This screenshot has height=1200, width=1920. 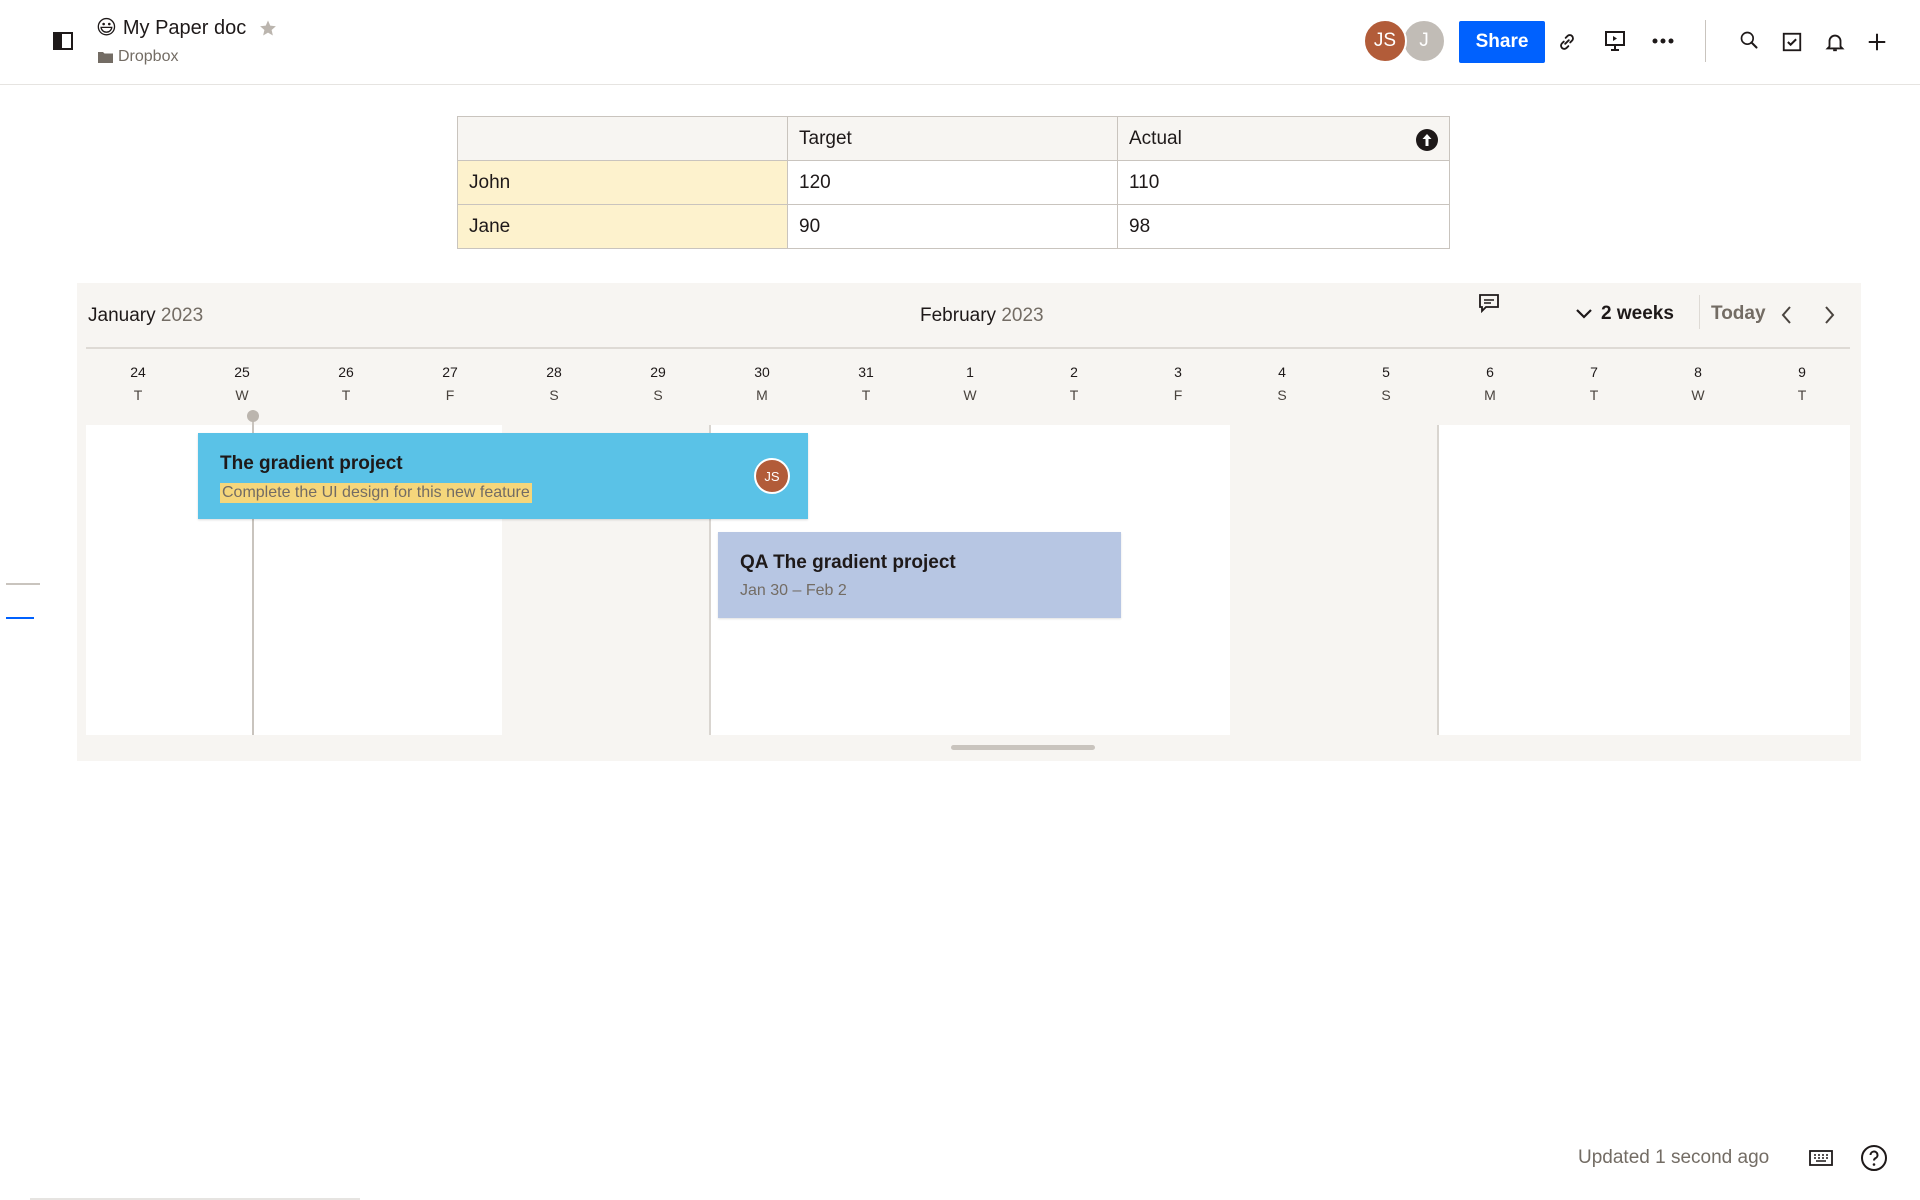 I want to click on day-number: 6, so click(x=1490, y=372).